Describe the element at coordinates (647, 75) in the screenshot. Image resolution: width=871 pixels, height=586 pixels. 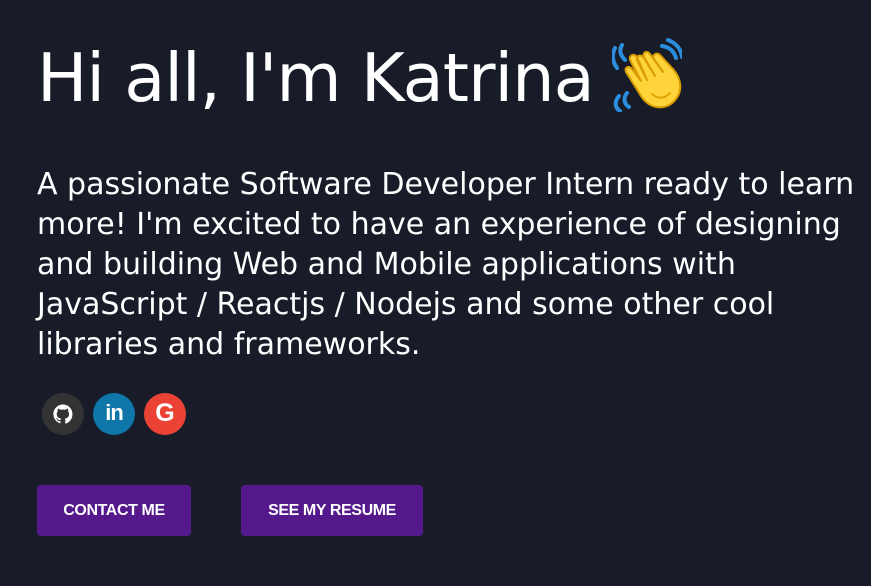
I see `waving-hand-icon` at that location.